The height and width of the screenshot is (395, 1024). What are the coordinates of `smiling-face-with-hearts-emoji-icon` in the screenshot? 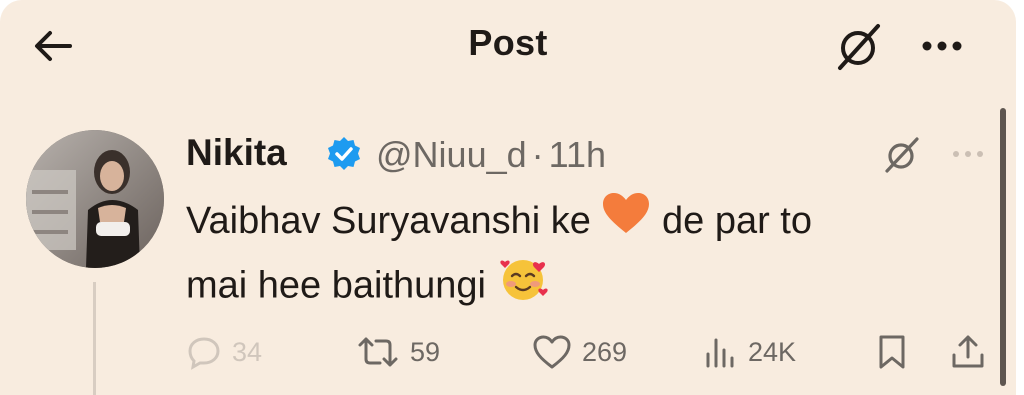 It's located at (523, 287).